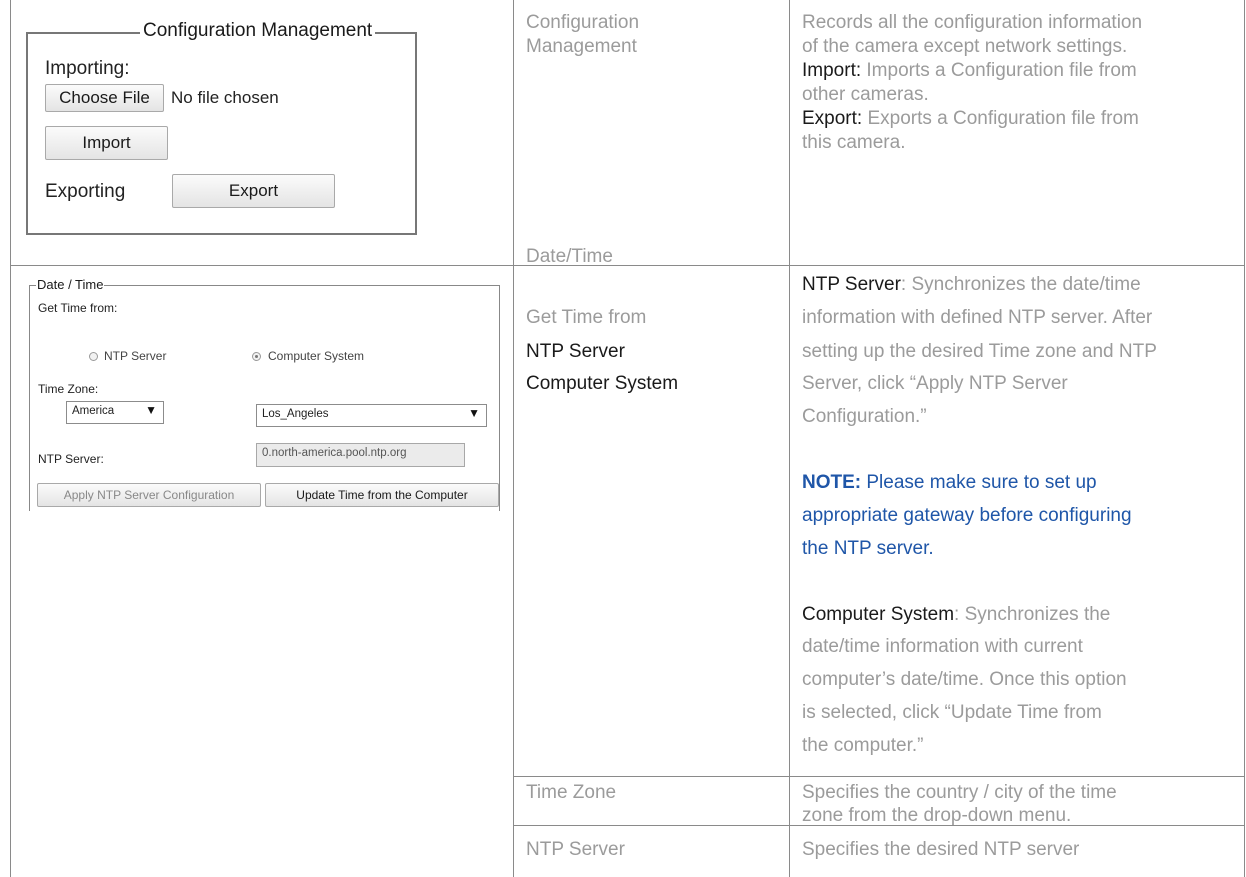 This screenshot has width=1246, height=877. What do you see at coordinates (264, 398) in the screenshot?
I see `date-time-fieldset` at bounding box center [264, 398].